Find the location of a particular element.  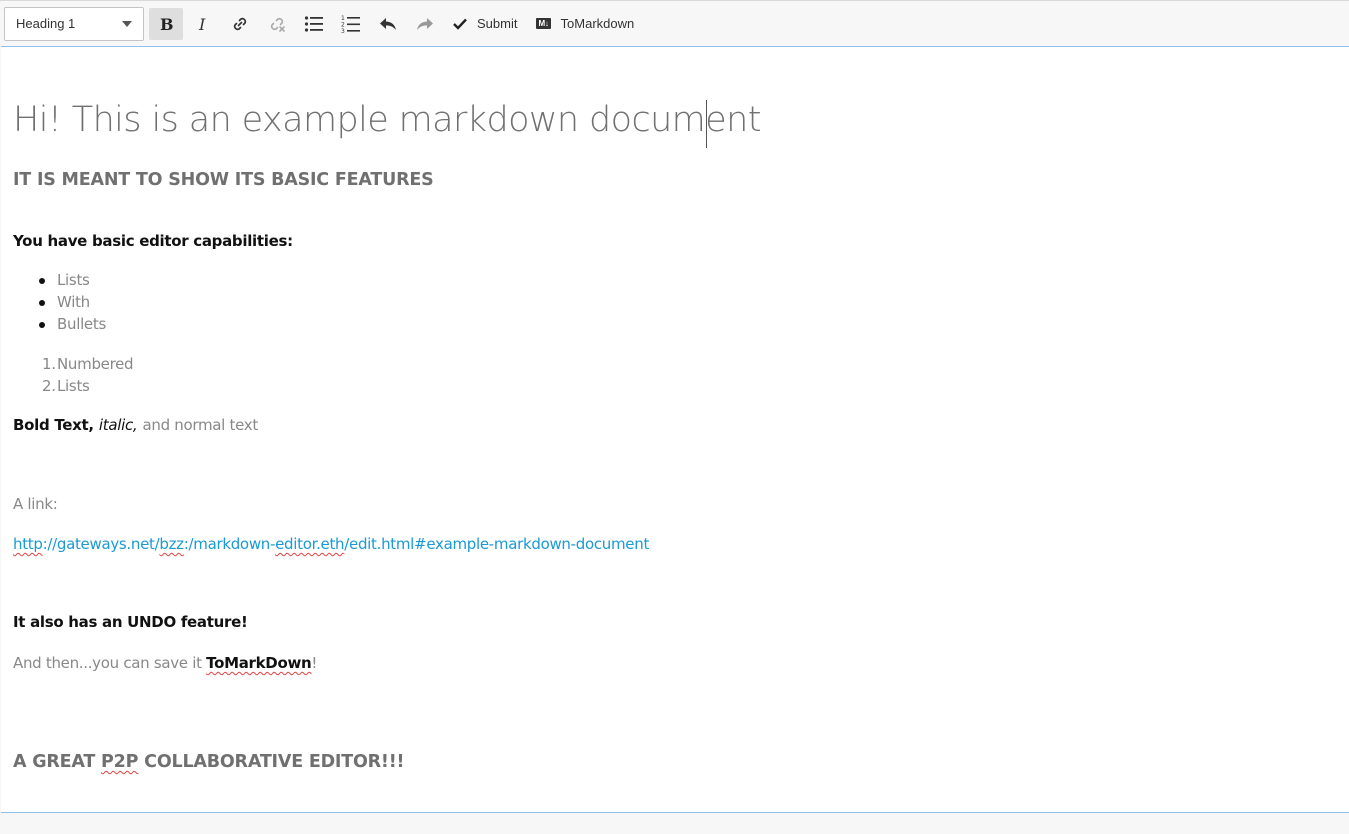

link-button is located at coordinates (240, 24).